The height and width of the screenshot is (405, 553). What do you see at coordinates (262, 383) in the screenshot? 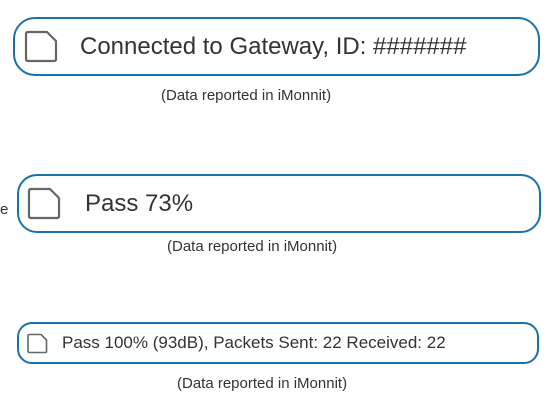
I see `caption-3: (Data reported in iMonnit)` at bounding box center [262, 383].